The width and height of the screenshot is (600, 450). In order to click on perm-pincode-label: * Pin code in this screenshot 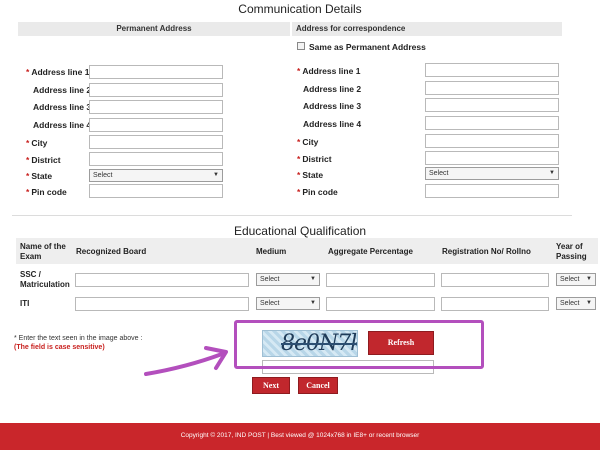, I will do `click(46, 192)`.